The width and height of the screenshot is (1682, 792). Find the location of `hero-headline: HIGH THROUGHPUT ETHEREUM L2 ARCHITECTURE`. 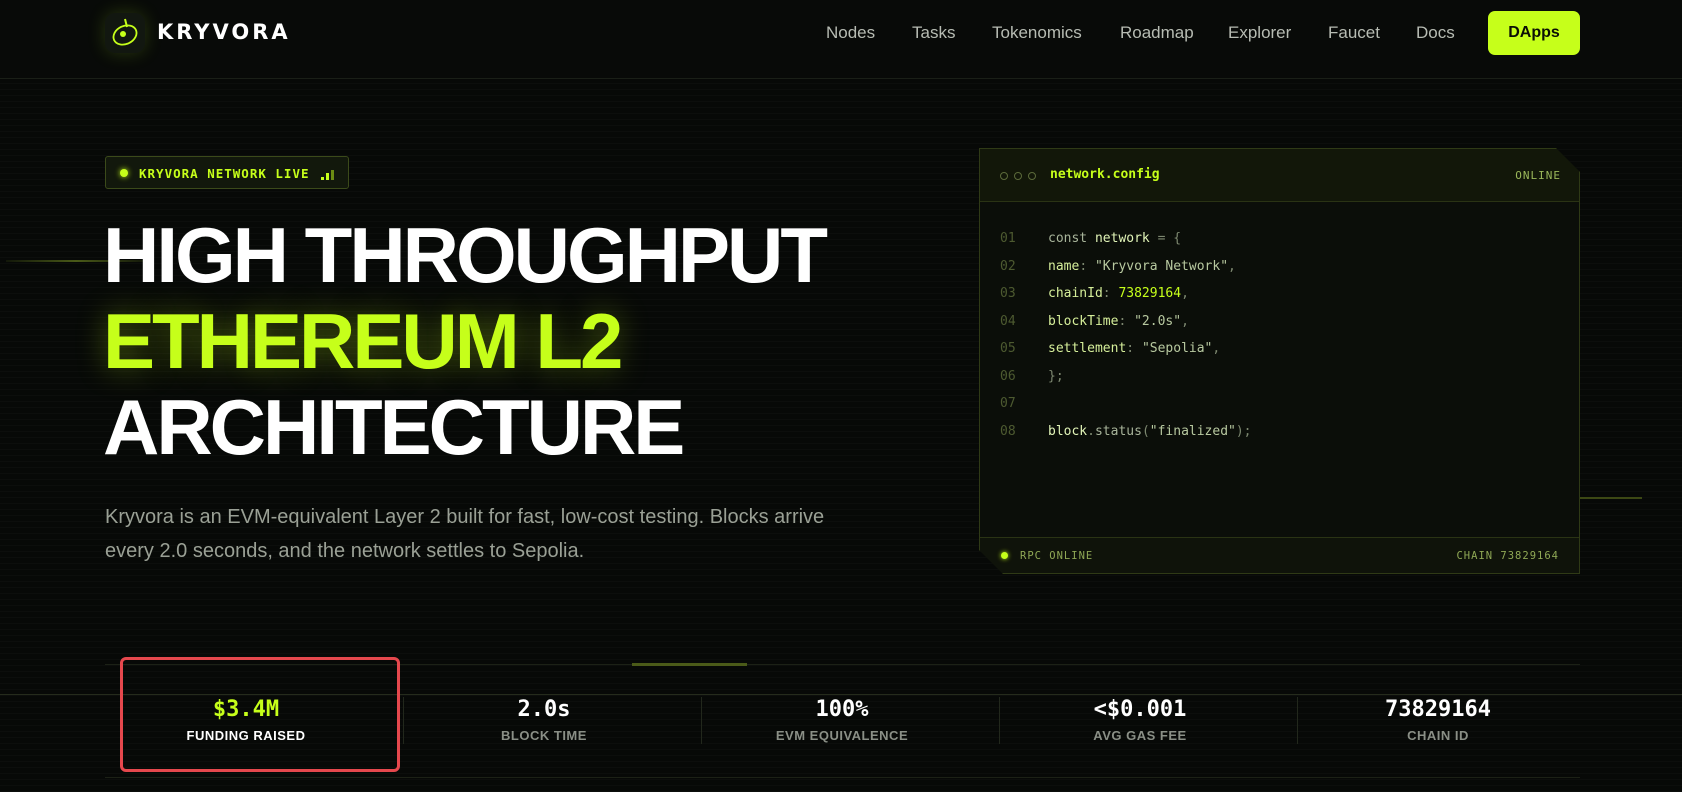

hero-headline: HIGH THROUGHPUT ETHEREUM L2 ARCHITECTURE is located at coordinates (465, 341).